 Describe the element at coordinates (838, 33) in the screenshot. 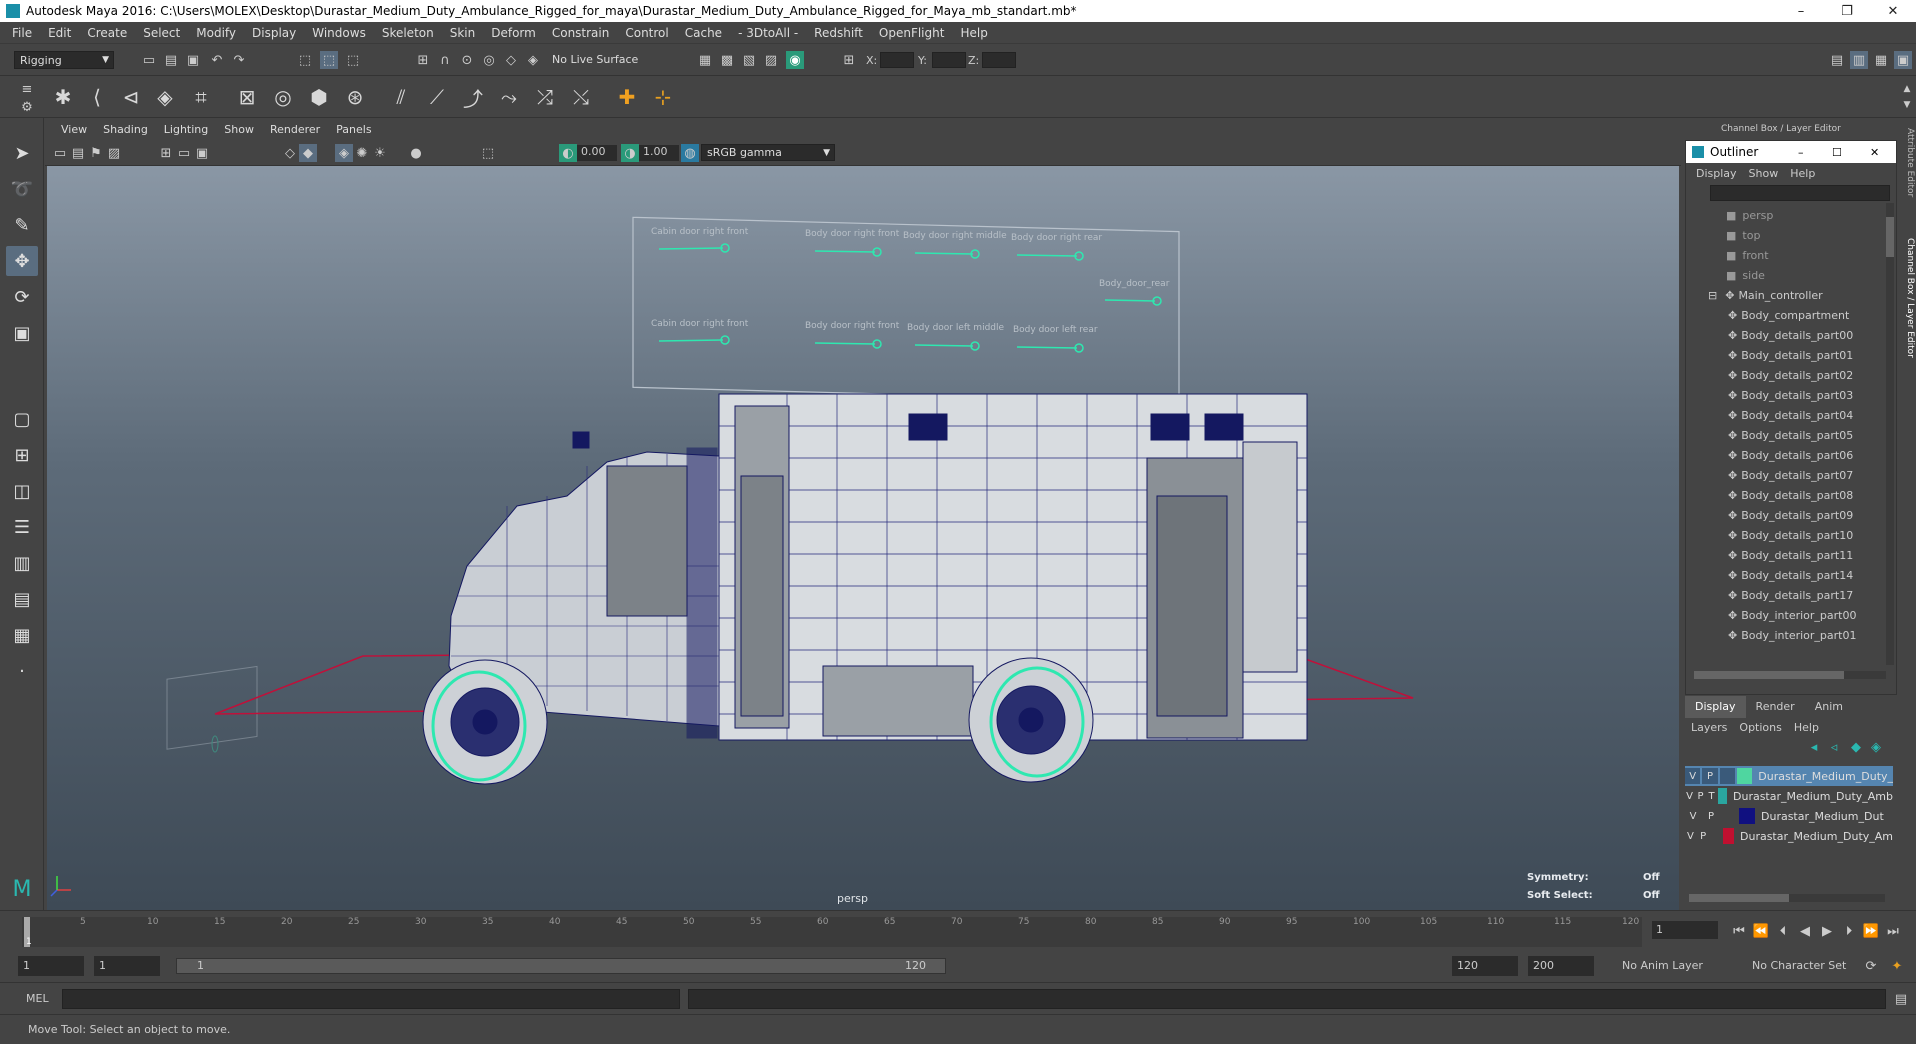

I see `menu-redshift: Redshift` at that location.